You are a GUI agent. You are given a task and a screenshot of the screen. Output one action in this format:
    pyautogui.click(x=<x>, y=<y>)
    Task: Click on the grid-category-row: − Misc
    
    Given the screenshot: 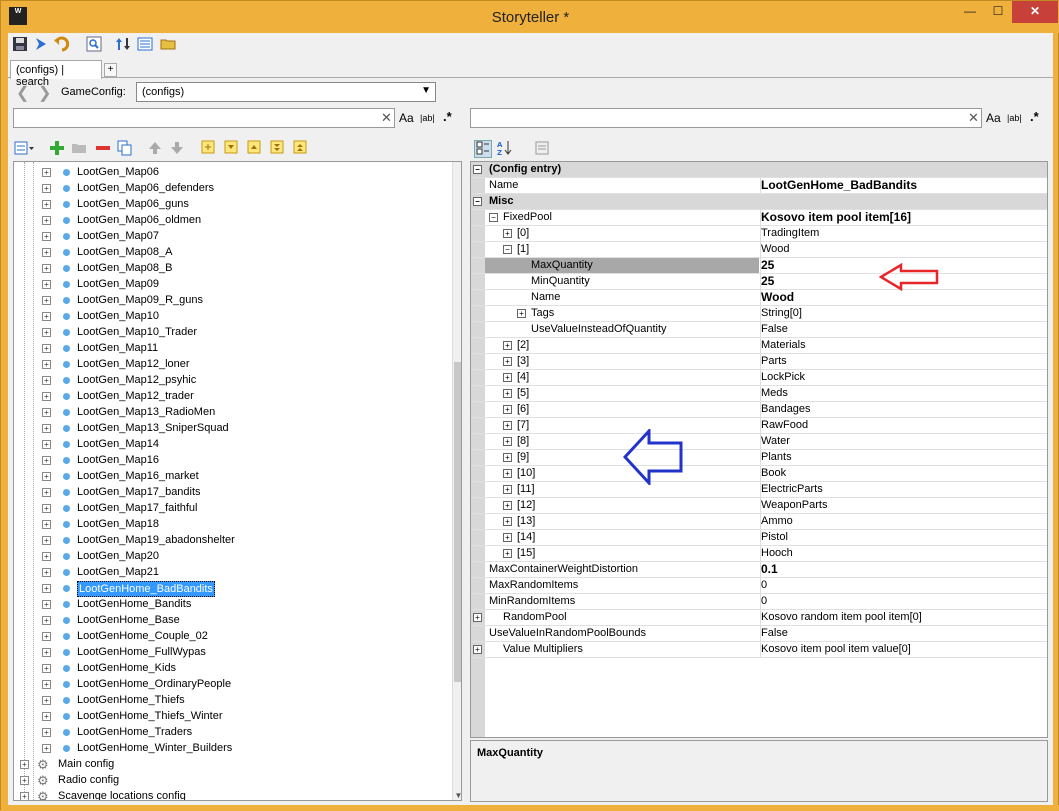 What is the action you would take?
    pyautogui.click(x=759, y=202)
    